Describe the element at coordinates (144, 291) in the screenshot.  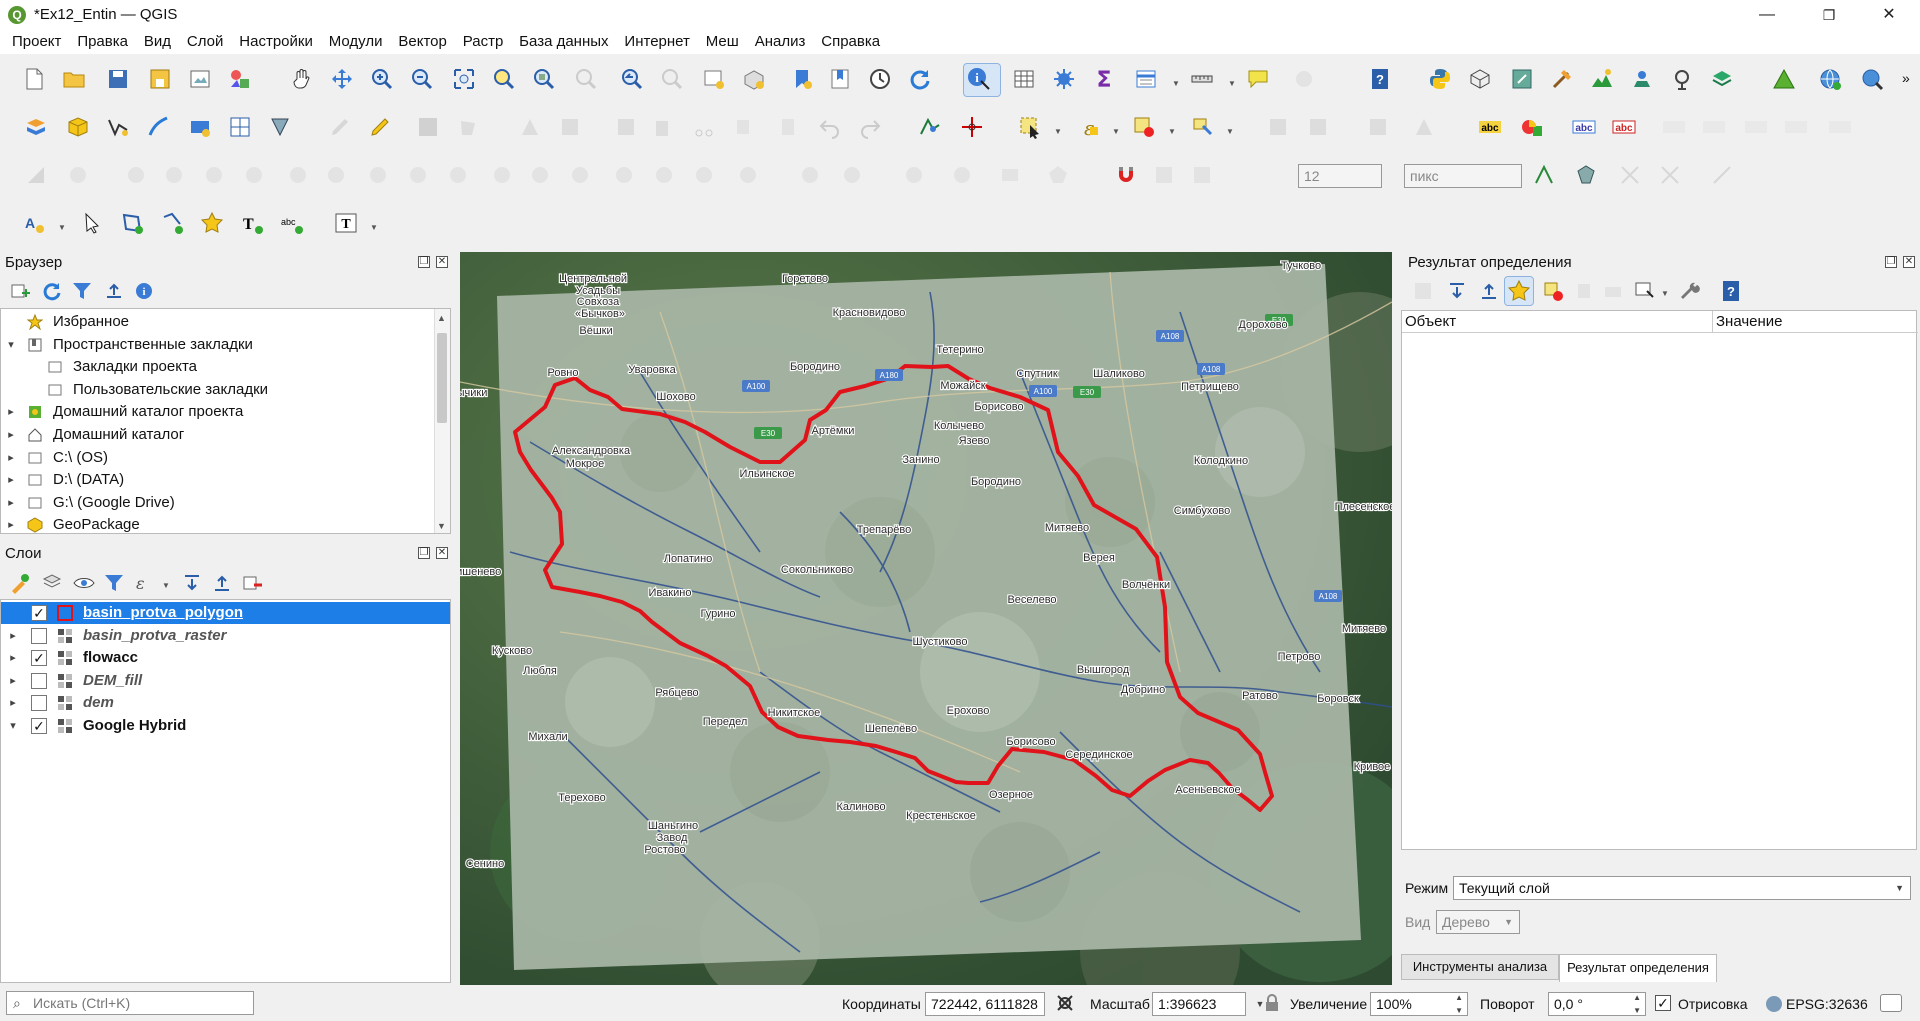
I see `properties-info-icon: i` at that location.